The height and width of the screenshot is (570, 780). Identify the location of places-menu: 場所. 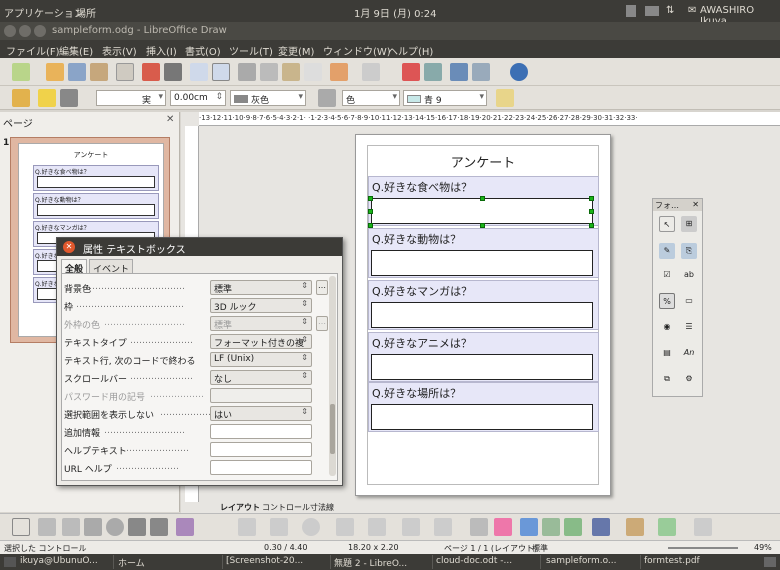
(86, 12).